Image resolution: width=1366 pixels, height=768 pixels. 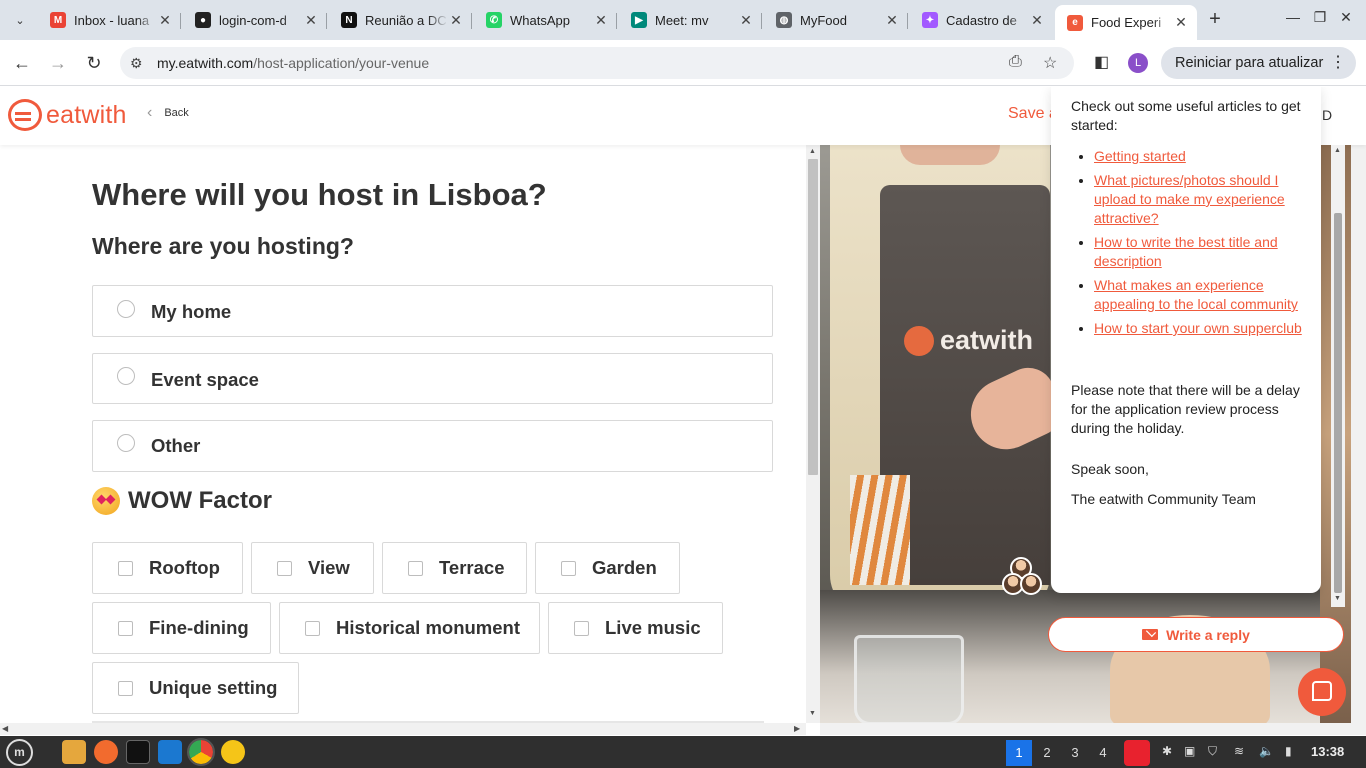 I want to click on shield-icon: ⛉, so click(x=1212, y=751).